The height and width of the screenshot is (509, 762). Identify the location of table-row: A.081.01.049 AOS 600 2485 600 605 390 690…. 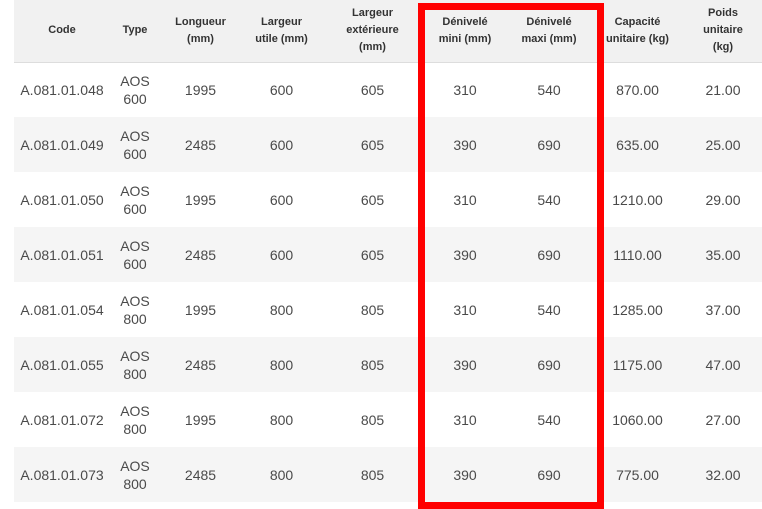
(388, 144).